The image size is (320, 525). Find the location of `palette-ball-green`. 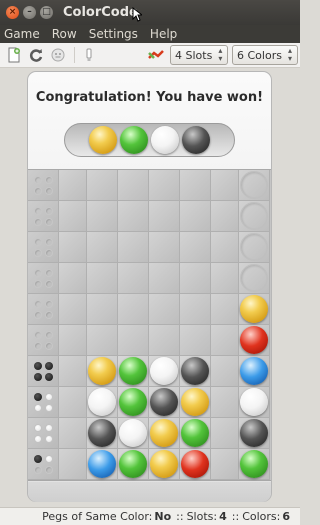

palette-ball-green is located at coordinates (254, 464).